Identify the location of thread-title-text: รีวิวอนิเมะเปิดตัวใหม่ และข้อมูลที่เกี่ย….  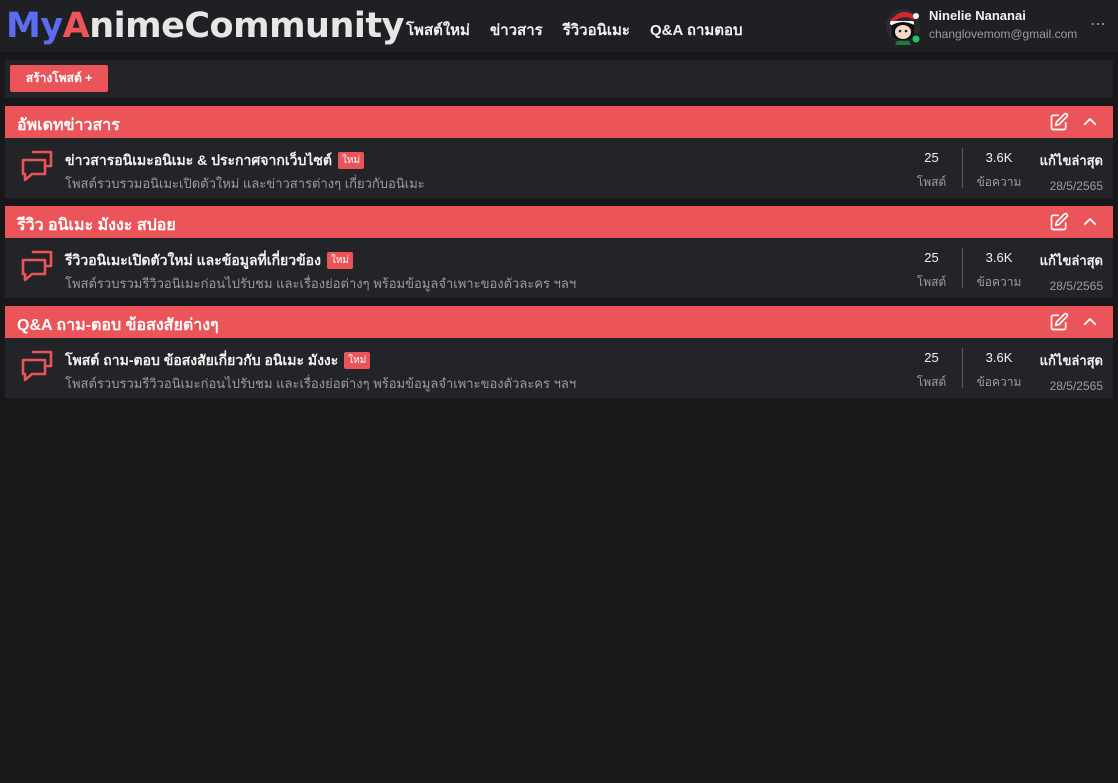
(193, 260).